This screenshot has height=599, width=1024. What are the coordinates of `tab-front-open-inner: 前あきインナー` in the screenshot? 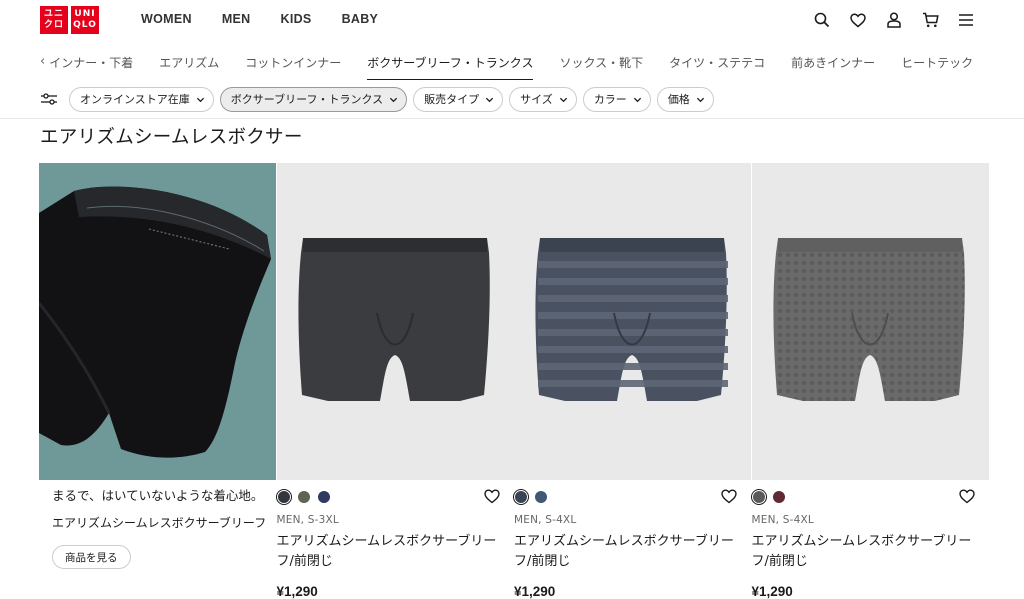 It's located at (833, 64).